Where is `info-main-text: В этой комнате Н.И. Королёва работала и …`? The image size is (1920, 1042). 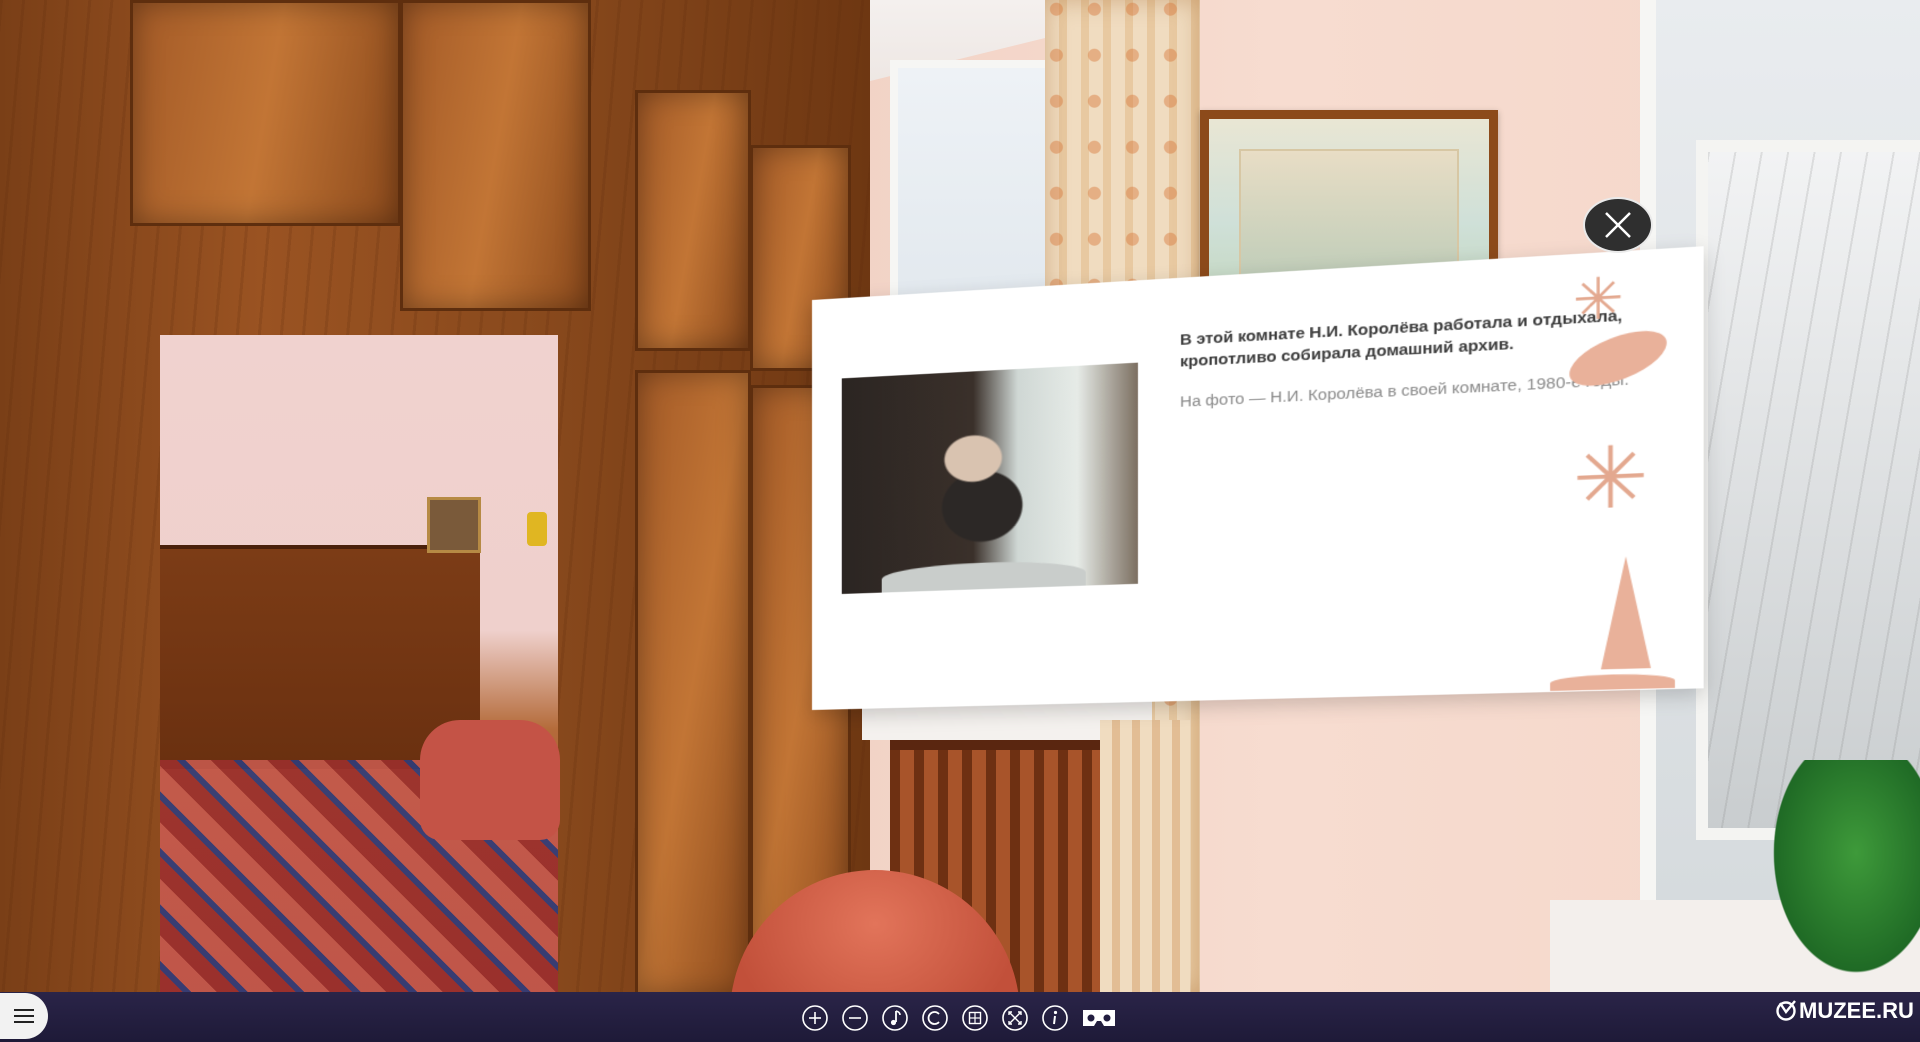
info-main-text: В этой комнате Н.И. Королёва работала и … is located at coordinates (1401, 338).